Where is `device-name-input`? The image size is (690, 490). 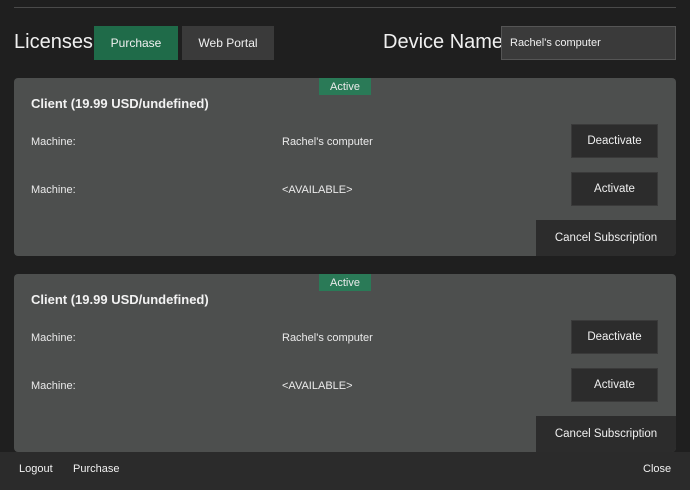 device-name-input is located at coordinates (588, 43).